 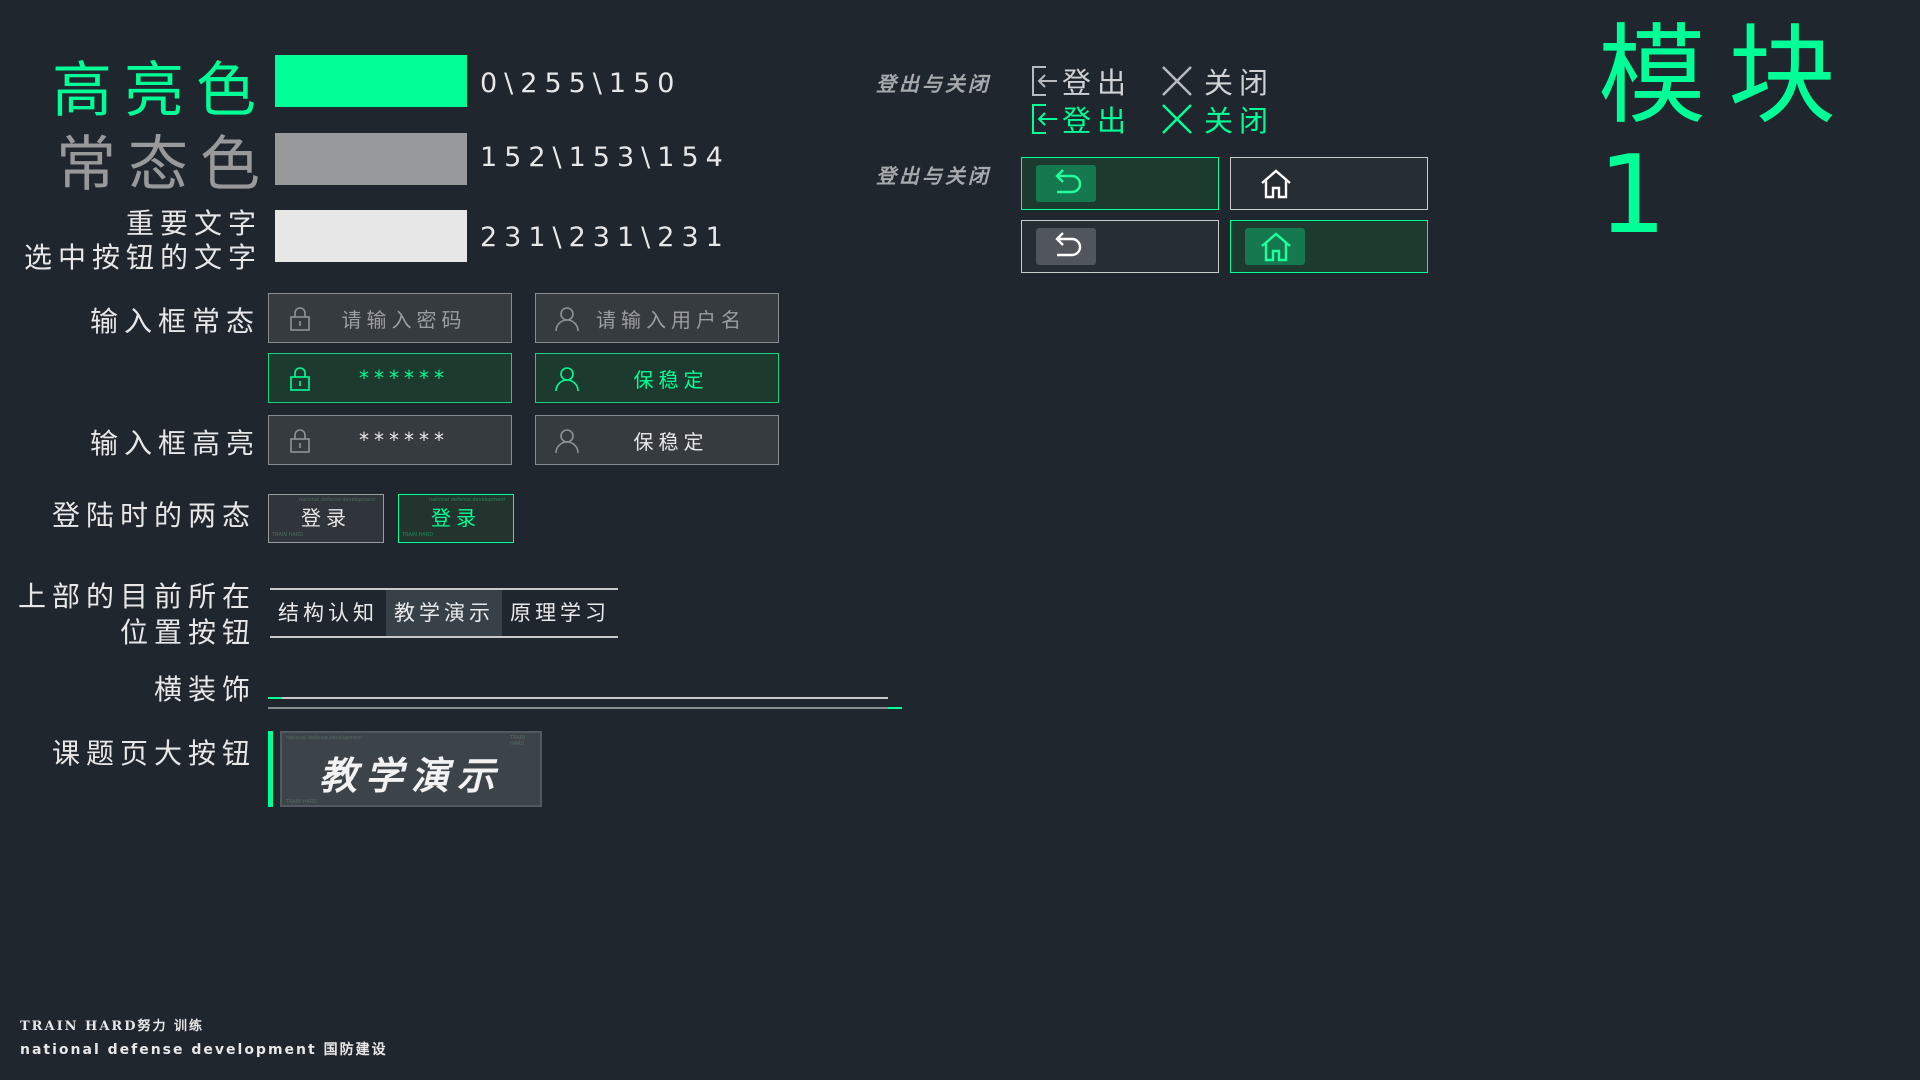 I want to click on location-tabs: 结构认知 教学演示 原理学习, so click(x=444, y=613).